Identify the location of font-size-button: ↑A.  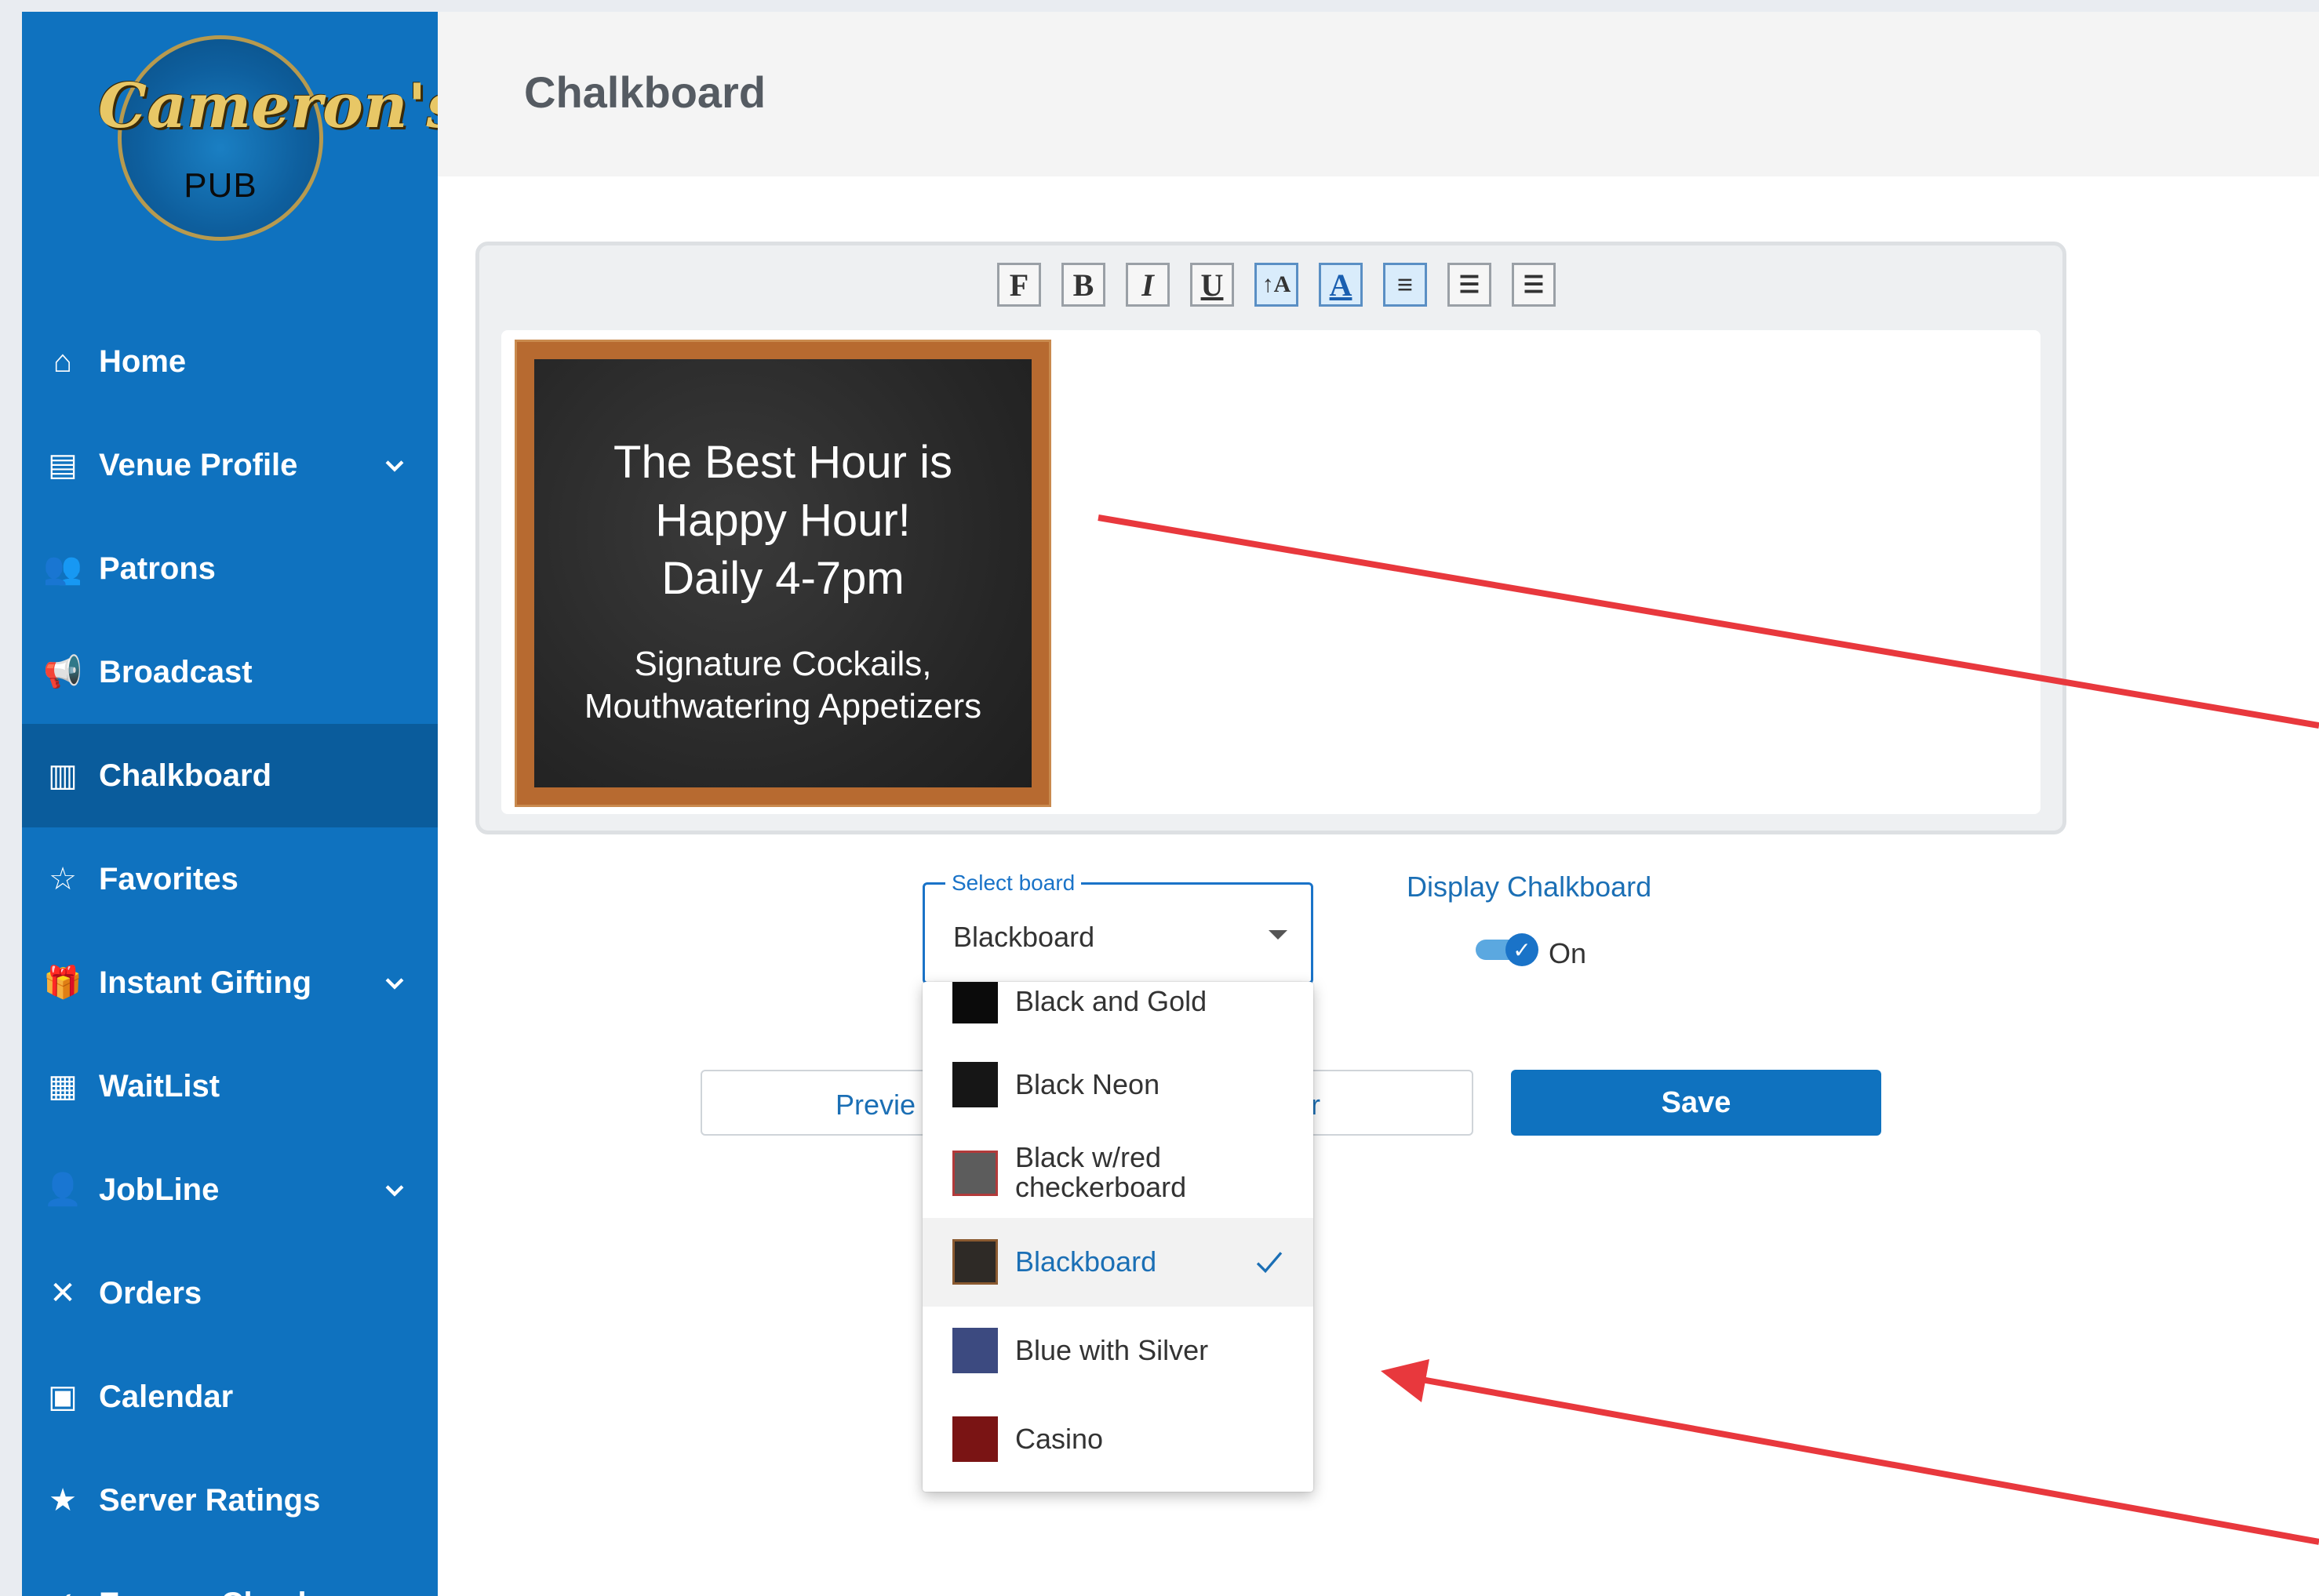
(1276, 285).